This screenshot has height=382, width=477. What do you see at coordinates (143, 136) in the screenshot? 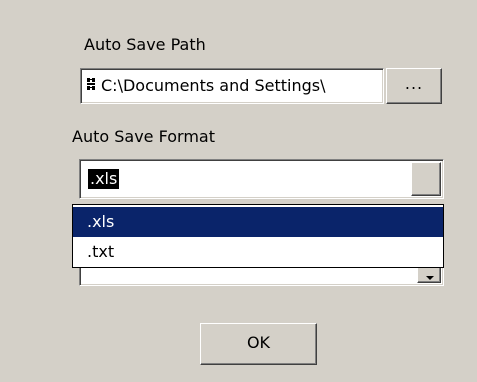
I see `auto-save-format-label: Auto Save Format` at bounding box center [143, 136].